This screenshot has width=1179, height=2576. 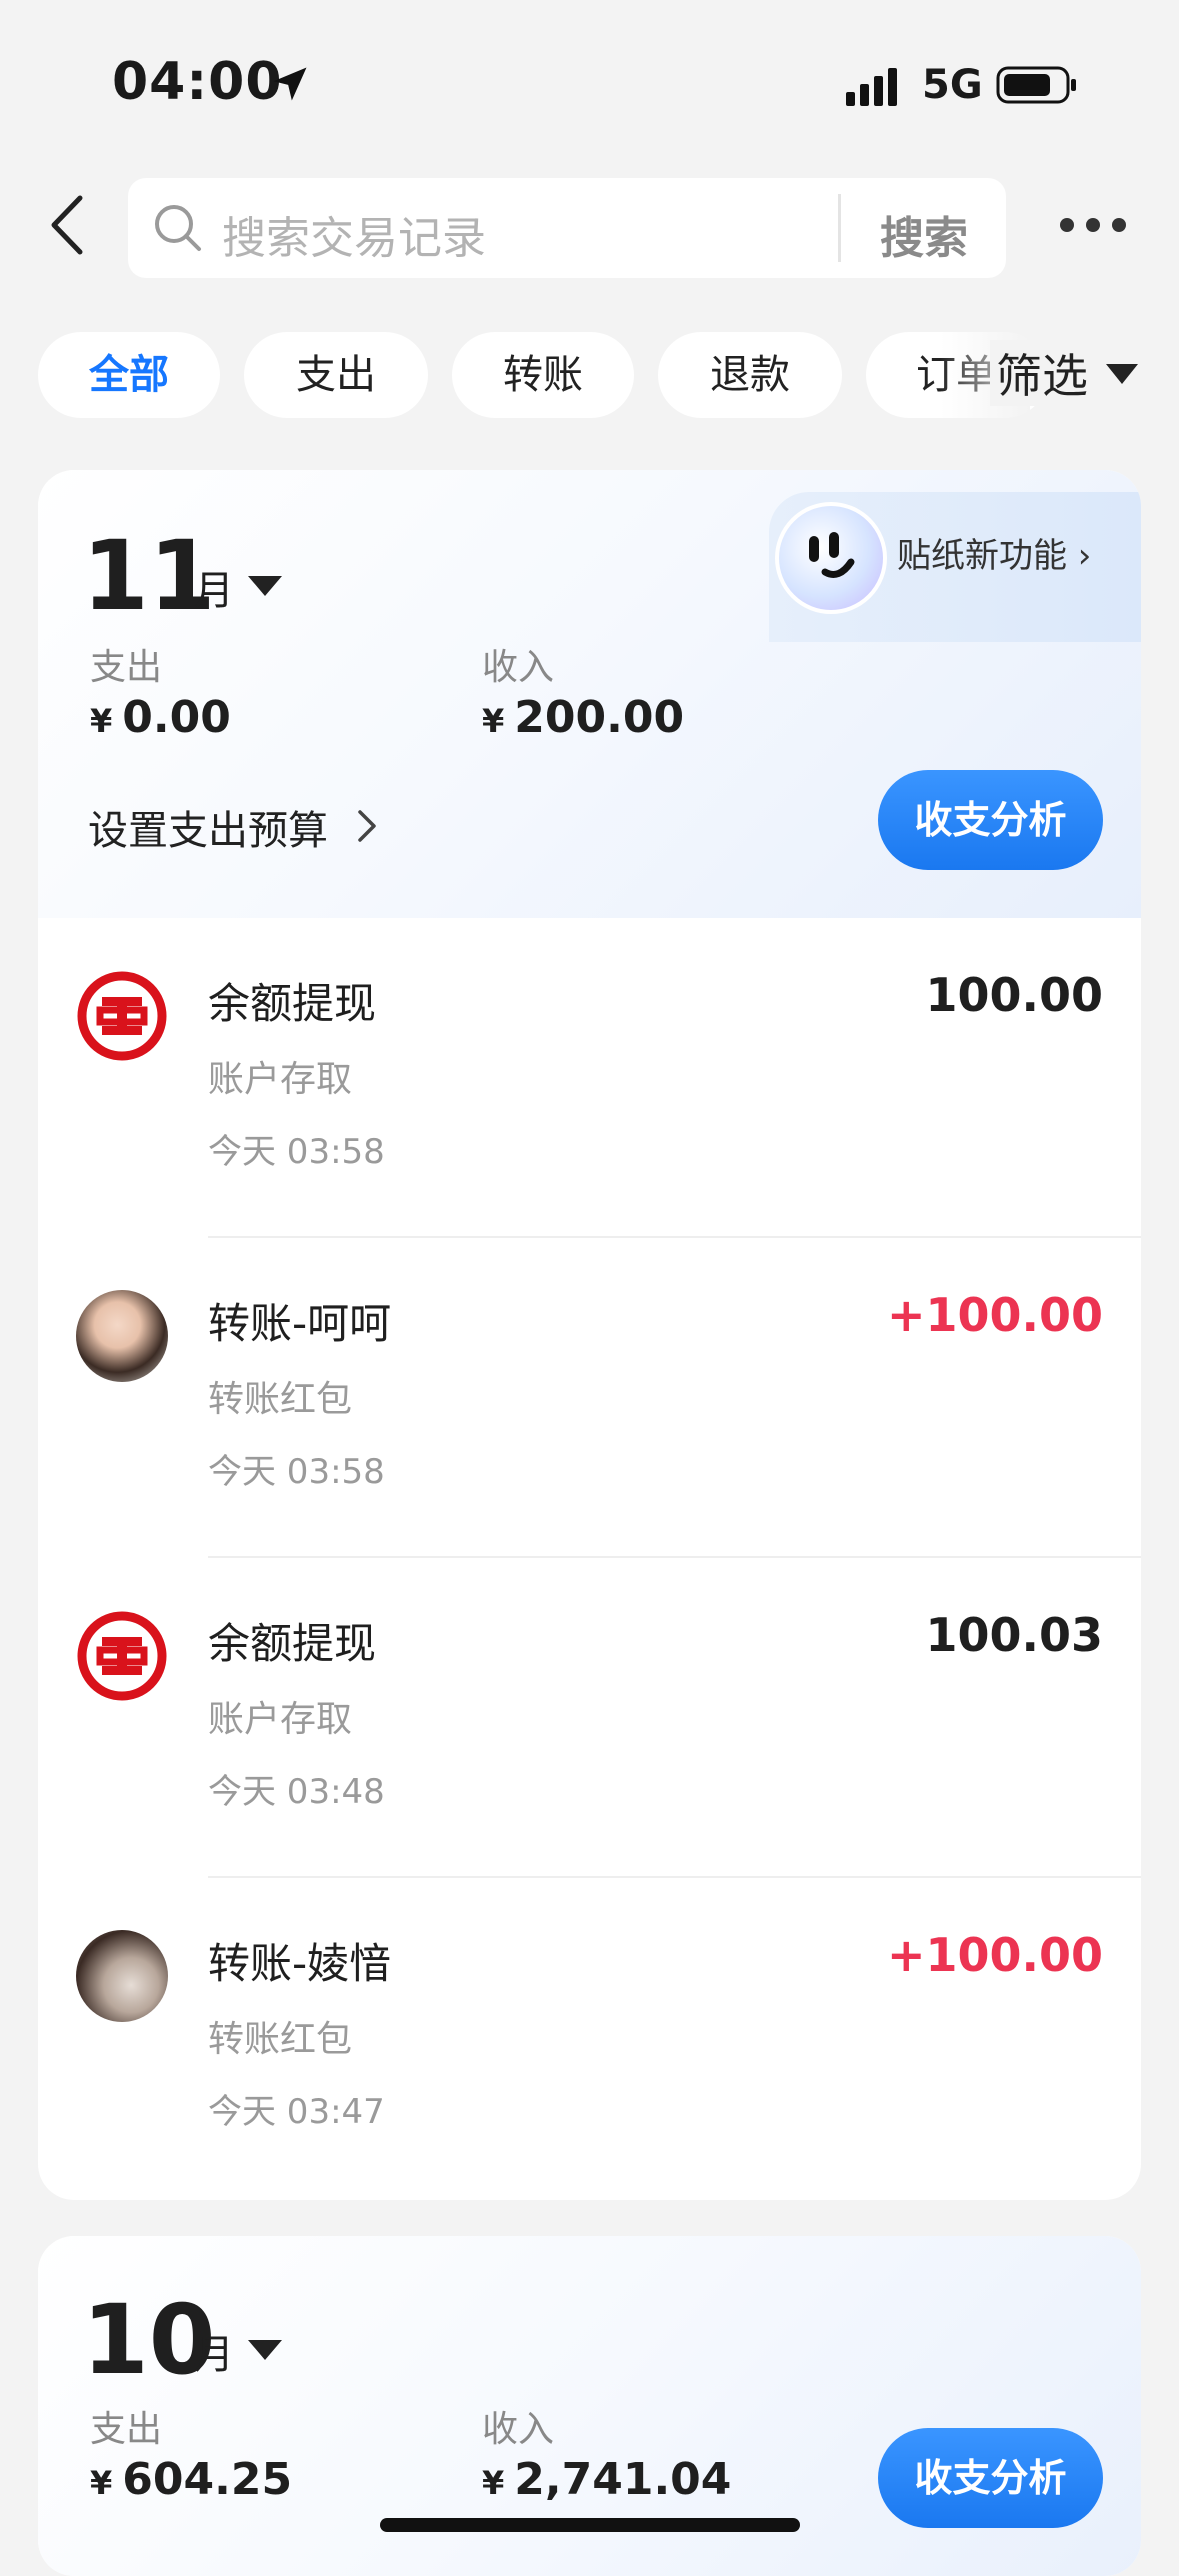 I want to click on set-budget-link: 设置支出预算, so click(x=208, y=827).